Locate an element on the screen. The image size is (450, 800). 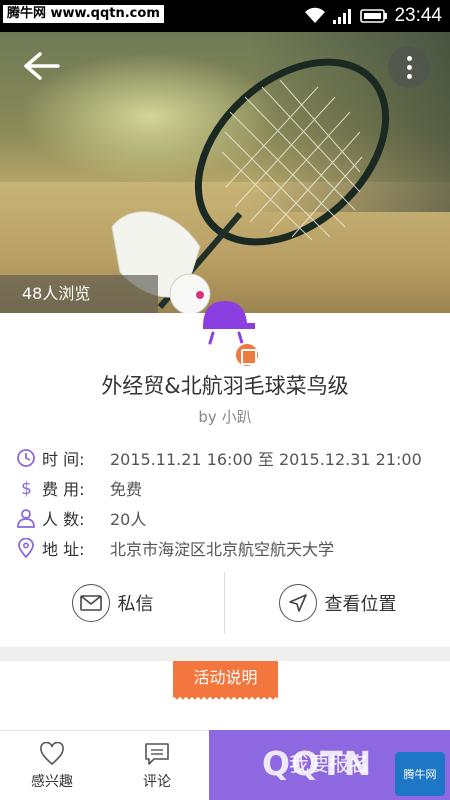
comment-button: 评论 is located at coordinates (157, 765).